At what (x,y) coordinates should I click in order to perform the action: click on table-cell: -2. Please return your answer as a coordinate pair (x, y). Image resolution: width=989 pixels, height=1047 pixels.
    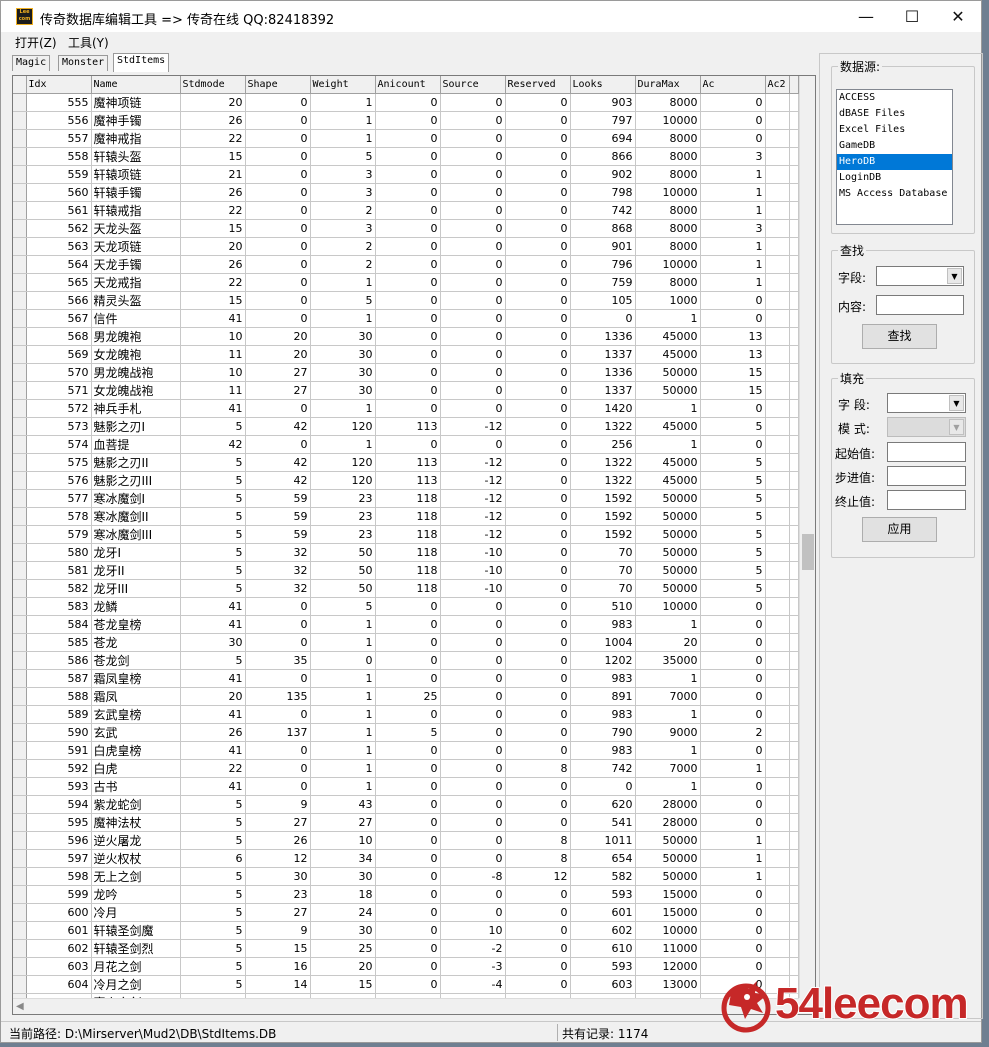
    Looking at the image, I should click on (473, 948).